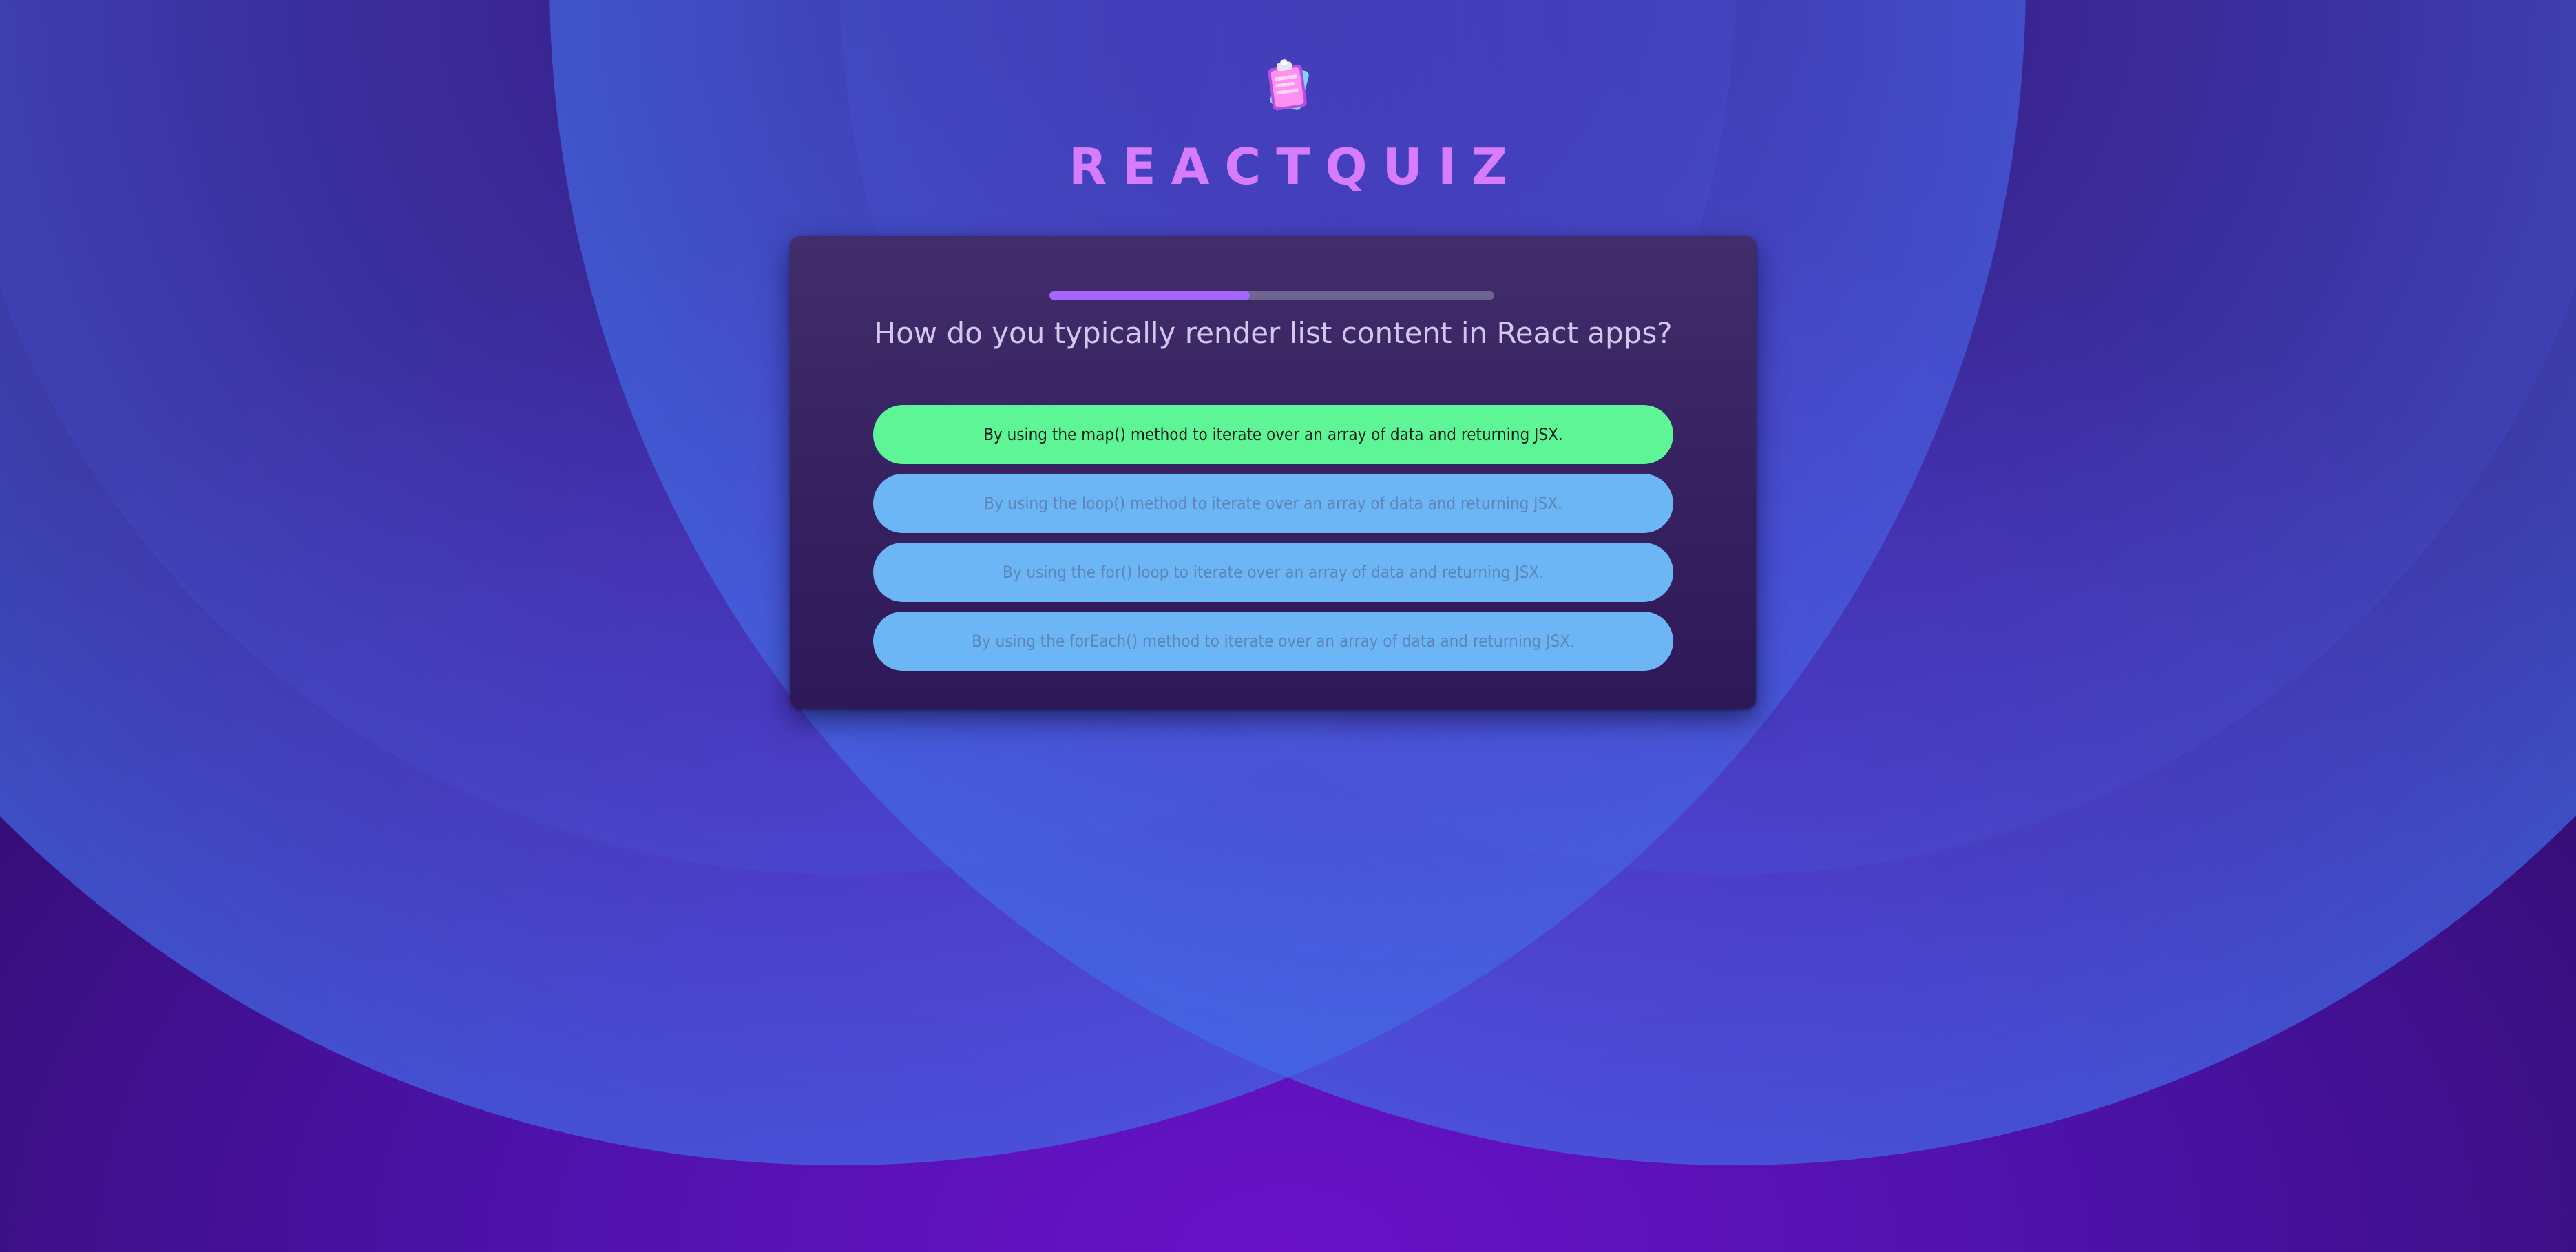  What do you see at coordinates (1295, 167) in the screenshot?
I see `app-title: REACTQUIZ` at bounding box center [1295, 167].